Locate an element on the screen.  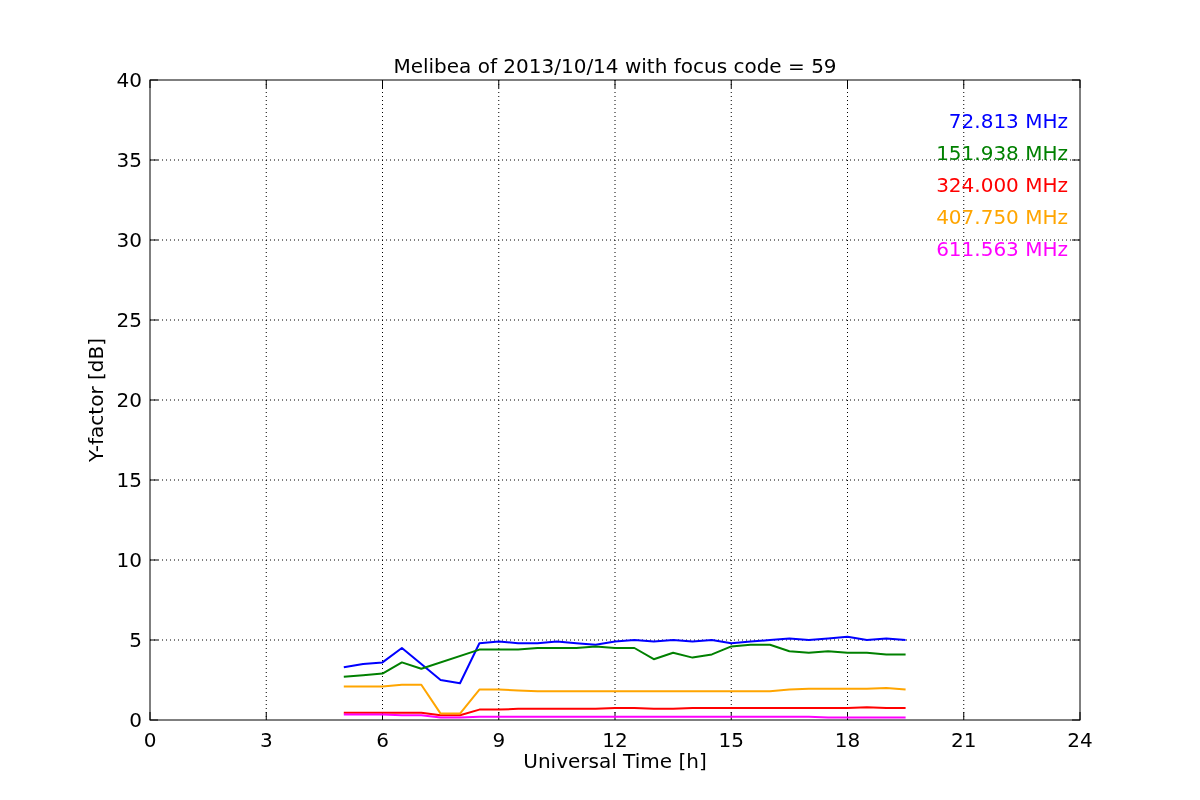
y-tick-label: 40 is located at coordinates (129, 80).